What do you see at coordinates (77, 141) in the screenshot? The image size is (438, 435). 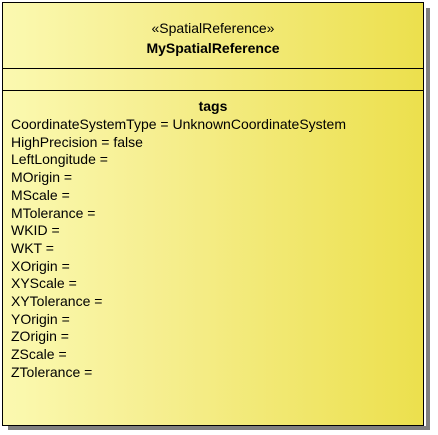 I see `tag-line: HighPrecision = false` at bounding box center [77, 141].